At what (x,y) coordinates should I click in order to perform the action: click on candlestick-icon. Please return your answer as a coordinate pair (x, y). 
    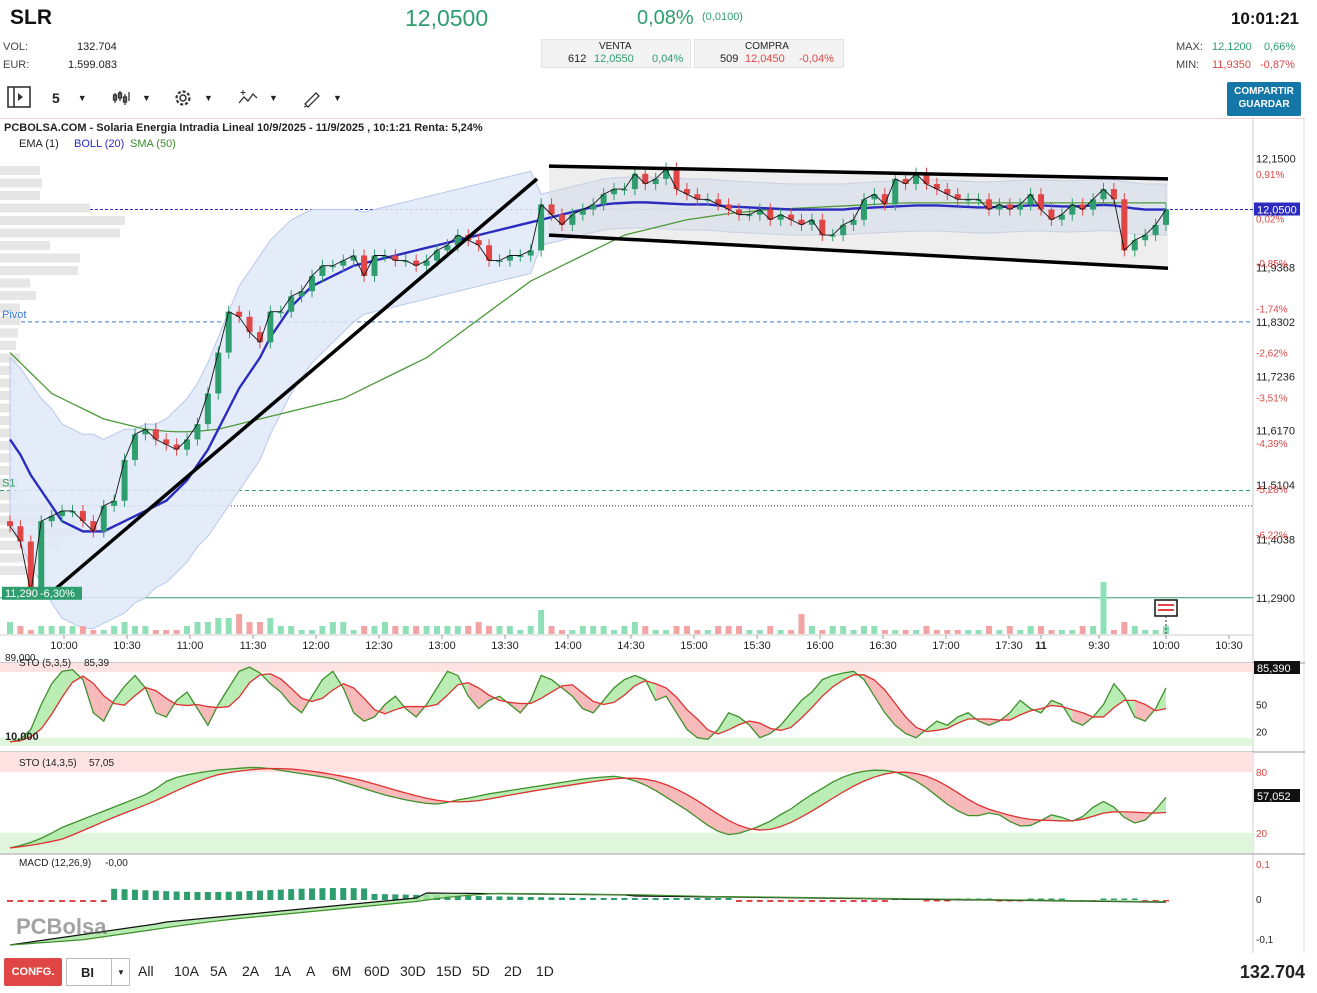
    Looking at the image, I should click on (121, 98).